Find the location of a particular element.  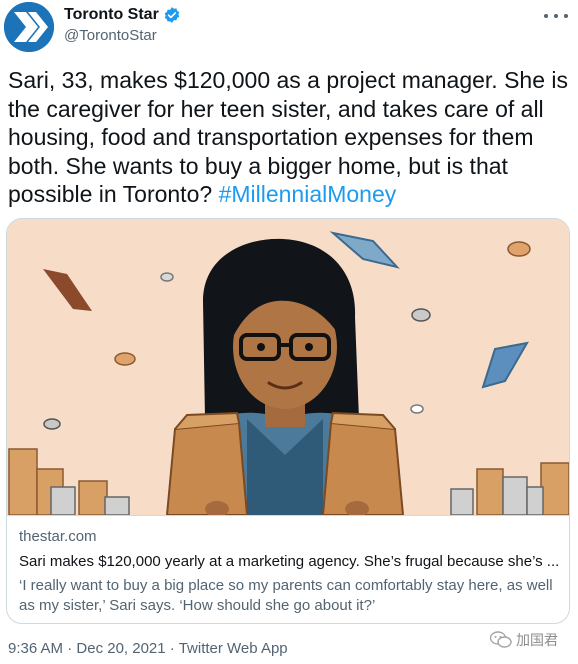

tweet-date: Dec 20, 2021 is located at coordinates (121, 648).